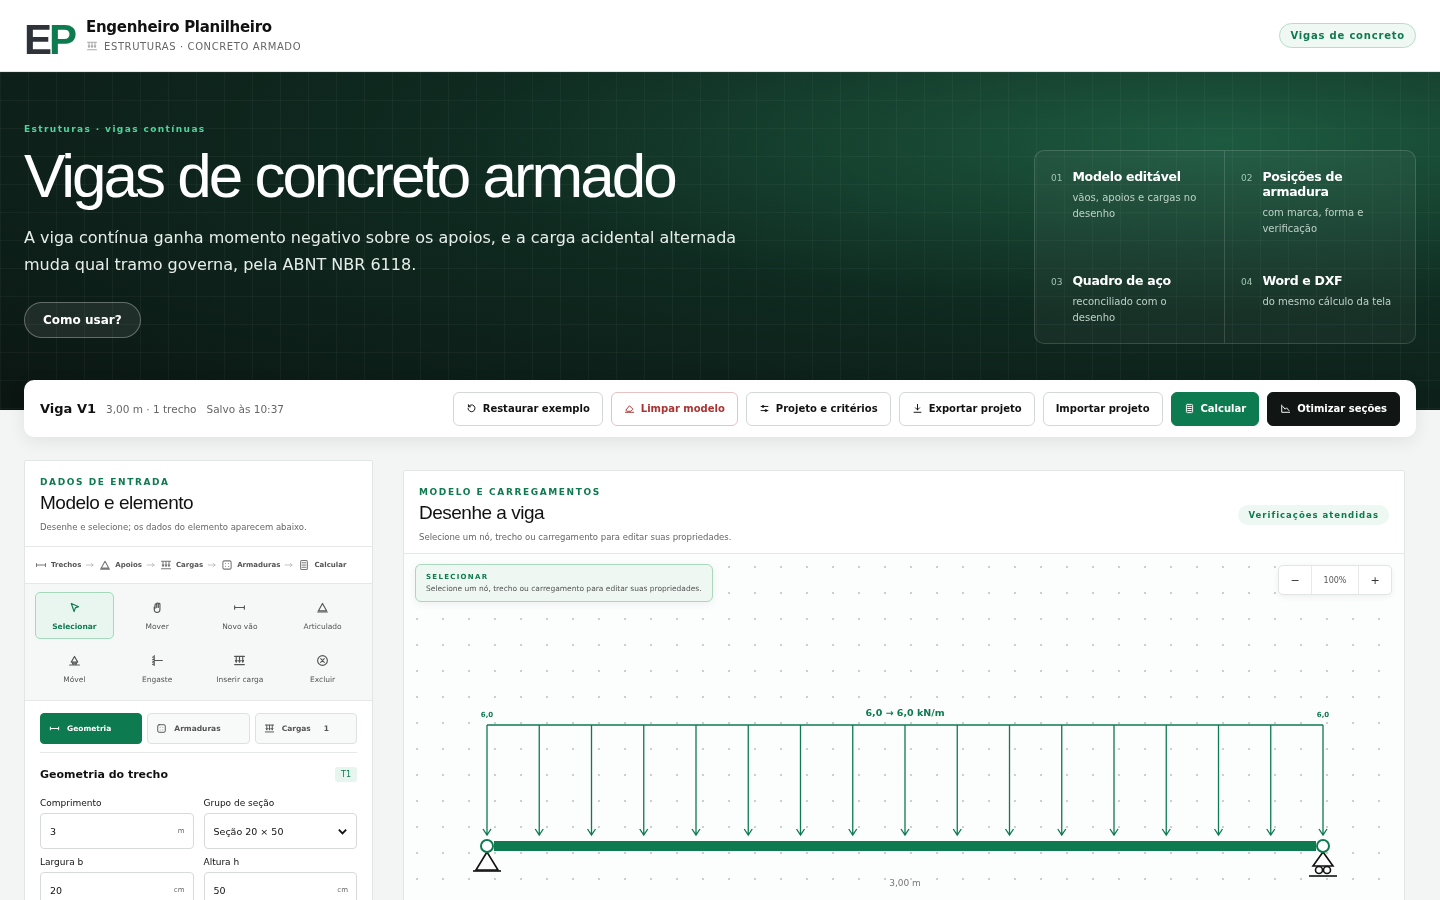 The height and width of the screenshot is (900, 1440). I want to click on roller-support, so click(1323, 863).